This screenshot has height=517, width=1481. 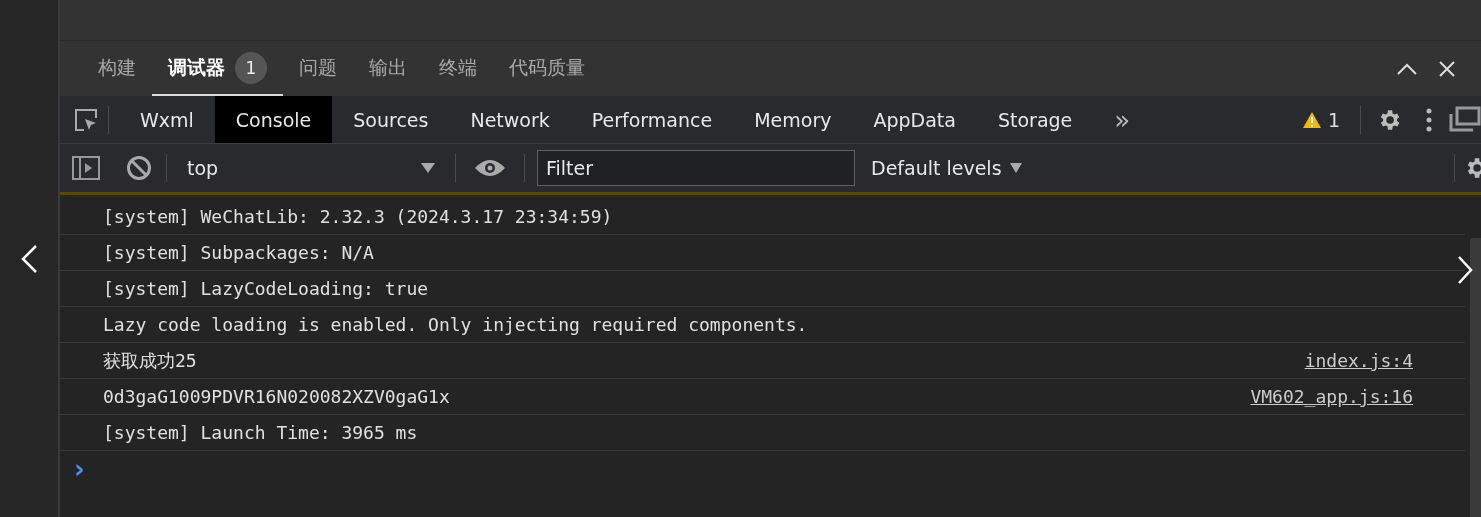 What do you see at coordinates (1407, 68) in the screenshot?
I see `chevron-up-icon` at bounding box center [1407, 68].